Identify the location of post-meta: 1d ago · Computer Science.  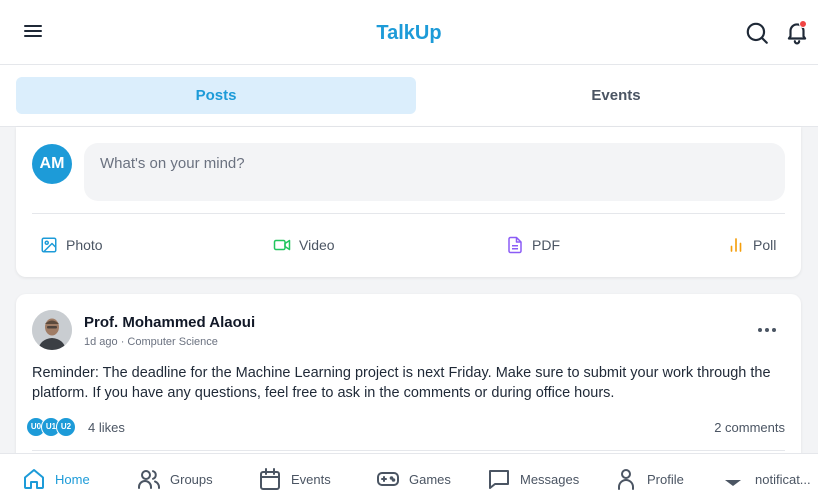
(151, 342).